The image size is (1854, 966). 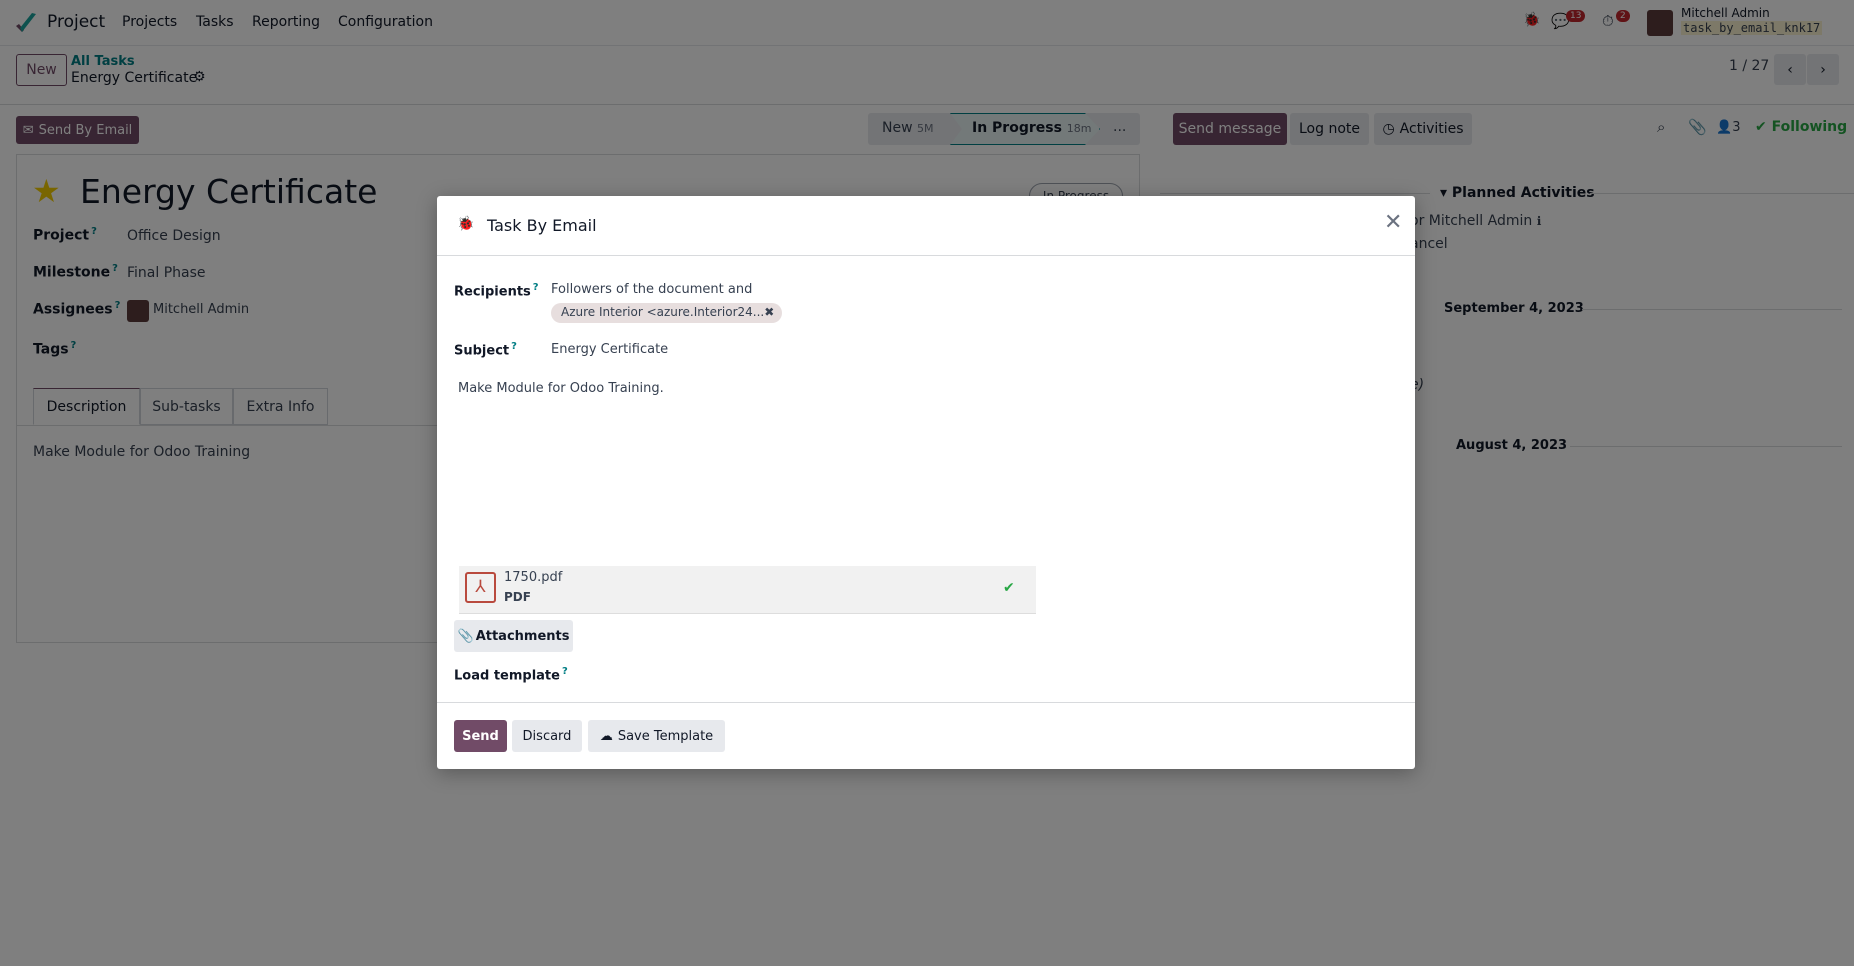 I want to click on remove-tag-icon: ✖, so click(x=769, y=312).